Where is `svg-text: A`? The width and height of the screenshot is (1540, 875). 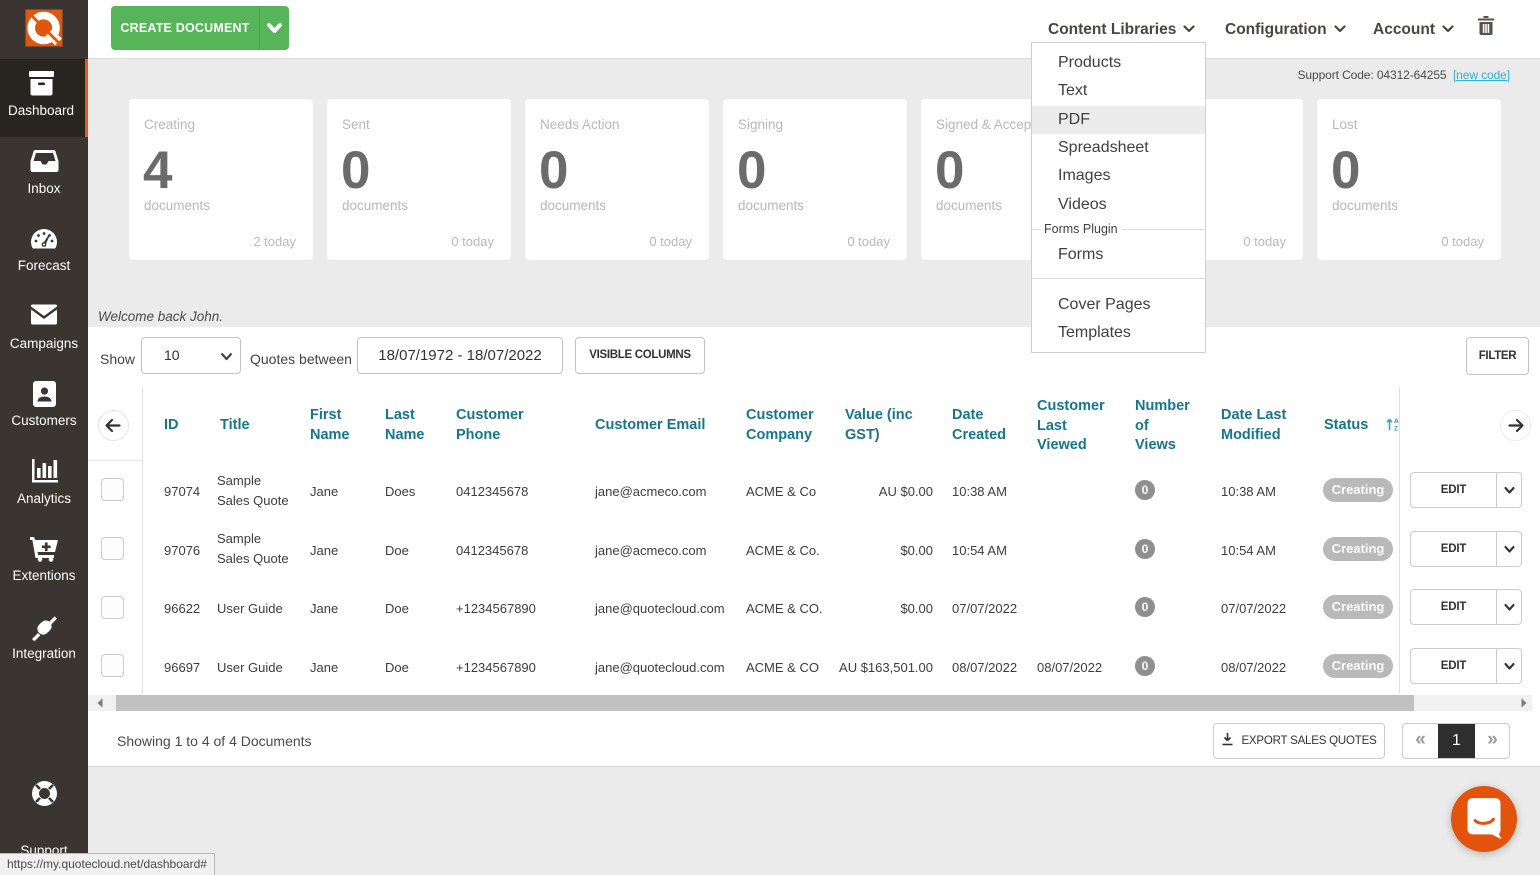
svg-text: A is located at coordinates (1396, 421).